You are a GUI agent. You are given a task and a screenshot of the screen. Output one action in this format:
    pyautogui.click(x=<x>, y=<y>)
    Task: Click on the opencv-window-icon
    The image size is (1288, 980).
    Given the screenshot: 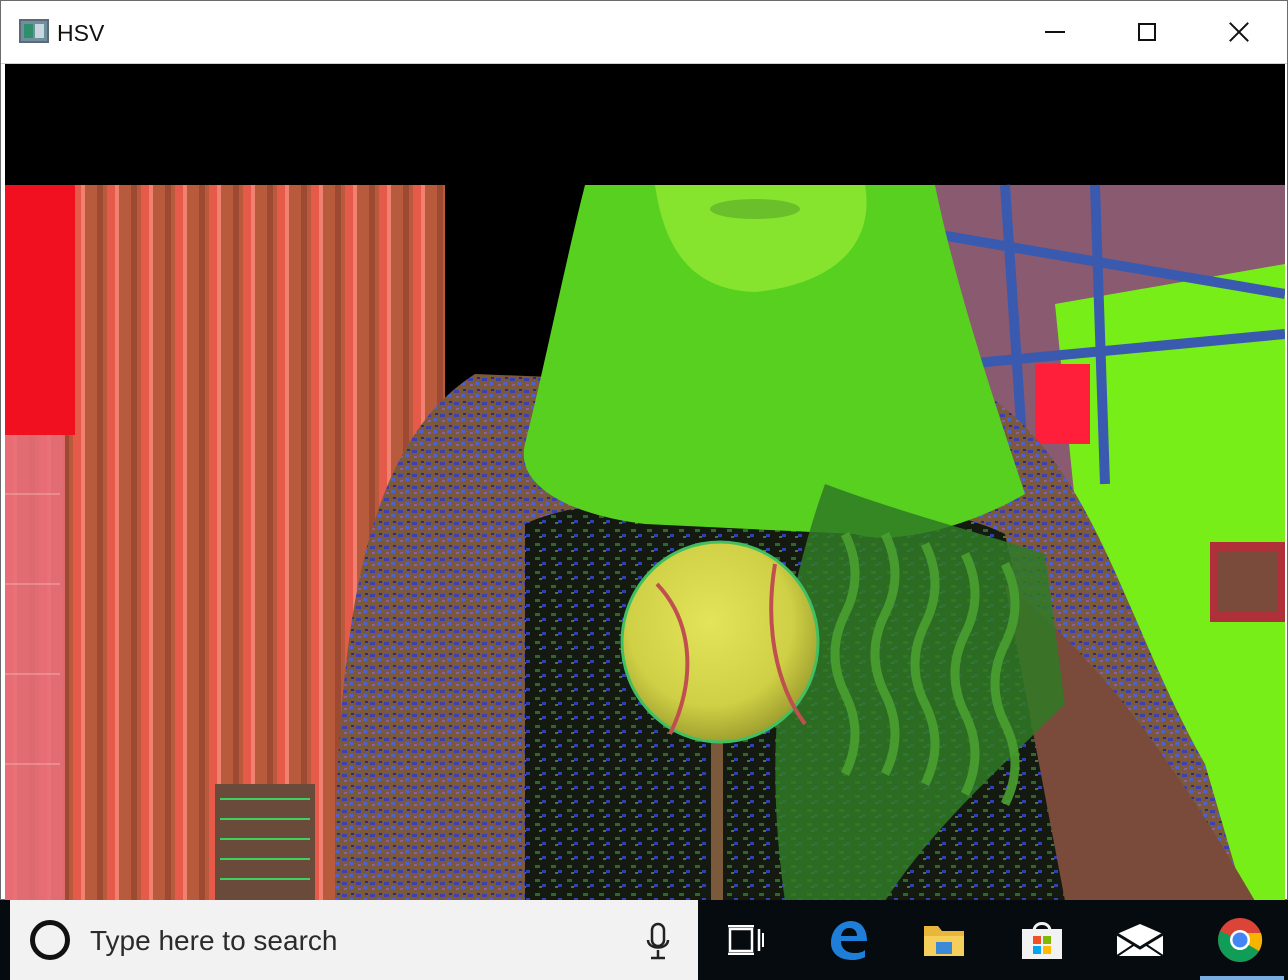 What is the action you would take?
    pyautogui.click(x=34, y=31)
    